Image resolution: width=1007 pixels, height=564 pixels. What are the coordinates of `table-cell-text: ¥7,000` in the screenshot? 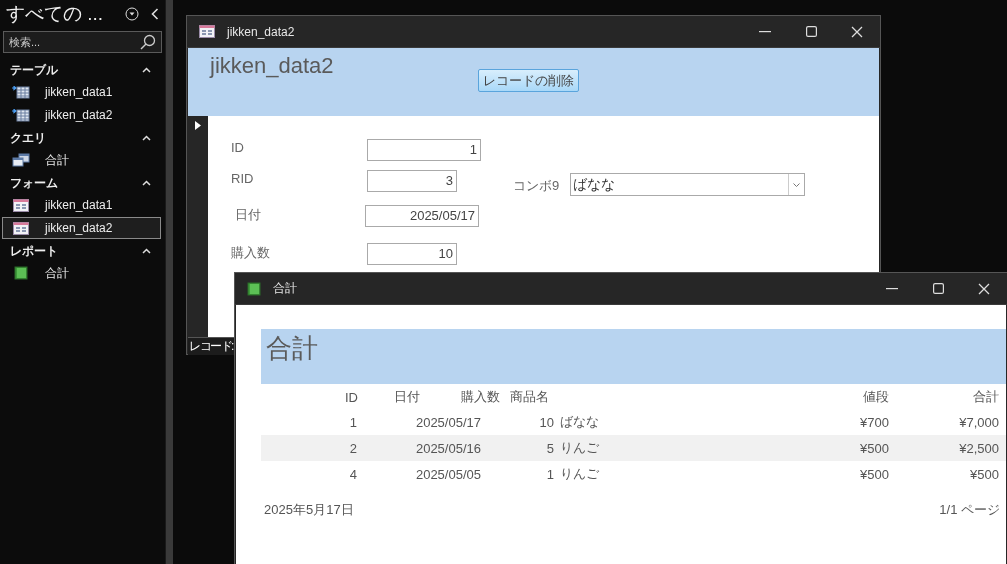 It's located at (979, 422).